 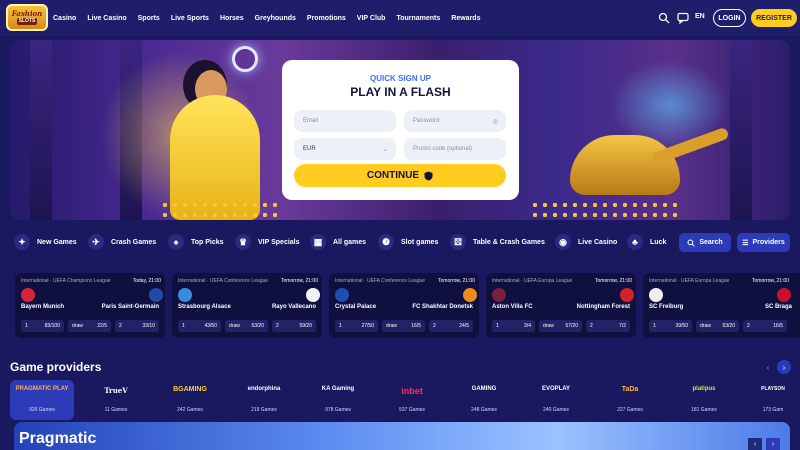 I want to click on chevron-right-icon: ›, so click(x=784, y=367).